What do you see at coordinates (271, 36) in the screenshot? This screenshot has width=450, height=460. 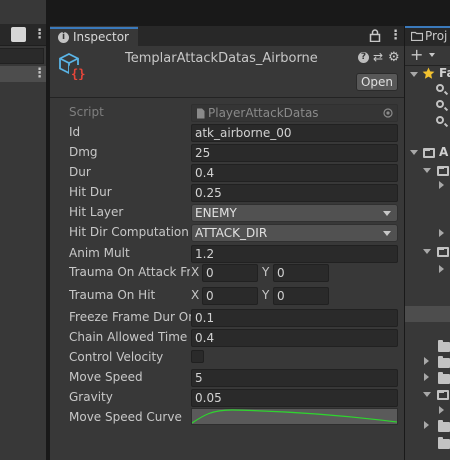 I see `tab-bar` at bounding box center [271, 36].